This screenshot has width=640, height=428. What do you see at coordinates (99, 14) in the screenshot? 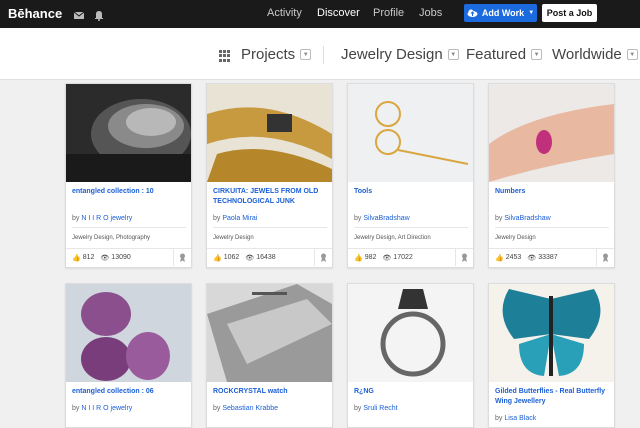
I see `bell-icon` at bounding box center [99, 14].